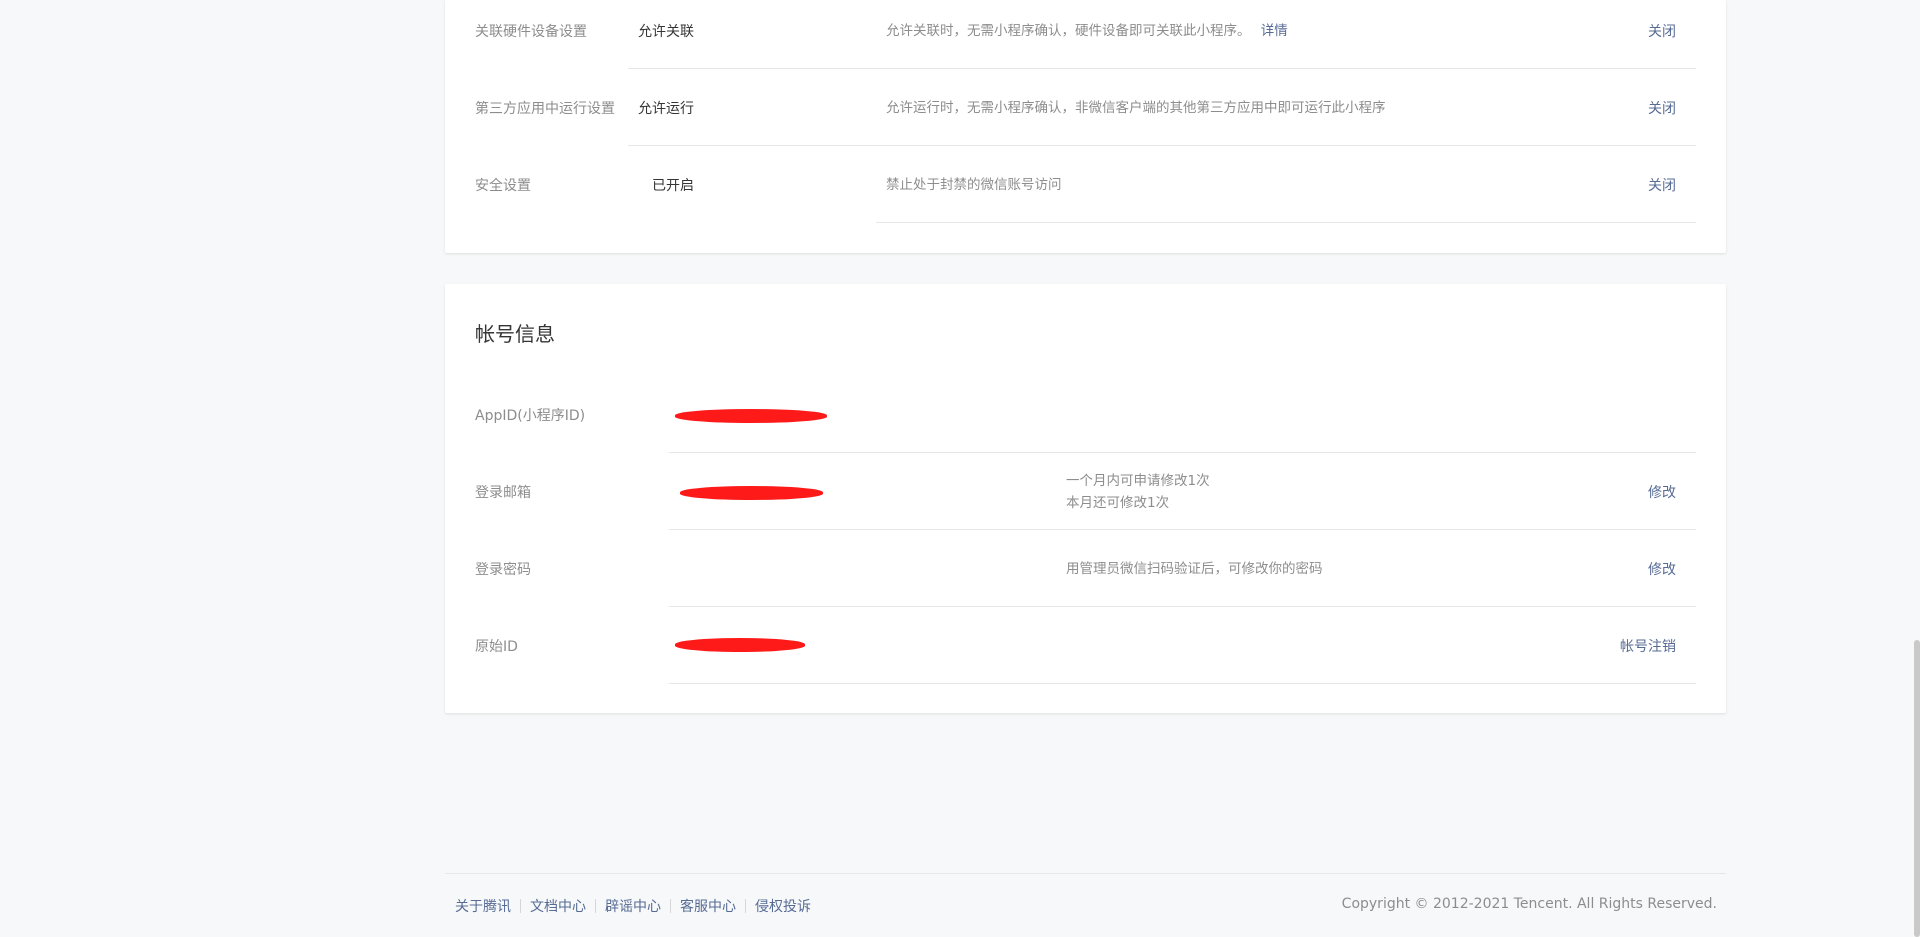  Describe the element at coordinates (1085, 184) in the screenshot. I see `setting-row-security: 安全设置 已开启 禁止处于封禁的微信账号访问 关闭` at that location.